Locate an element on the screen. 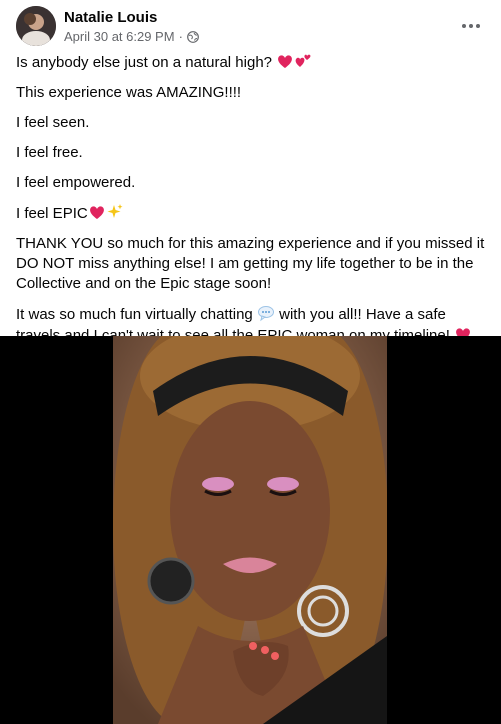  post-header: Natalie Louis April 30 at 6:29 PM · is located at coordinates (252, 26).